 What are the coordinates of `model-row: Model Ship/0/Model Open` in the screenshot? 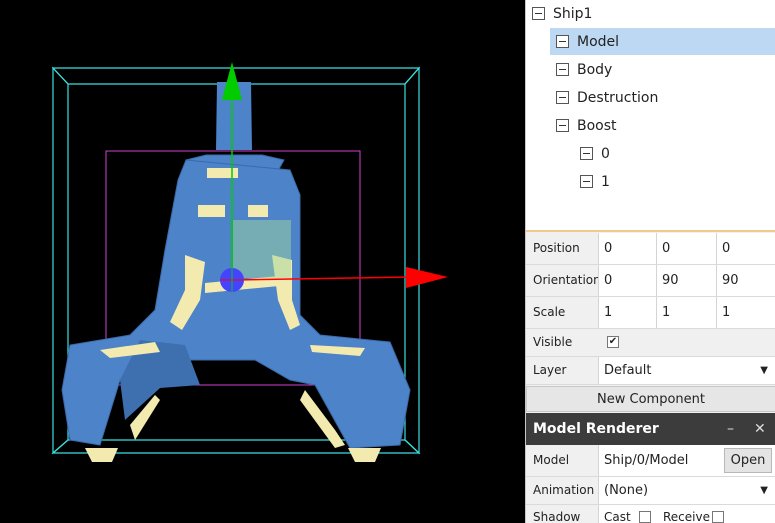 It's located at (650, 461).